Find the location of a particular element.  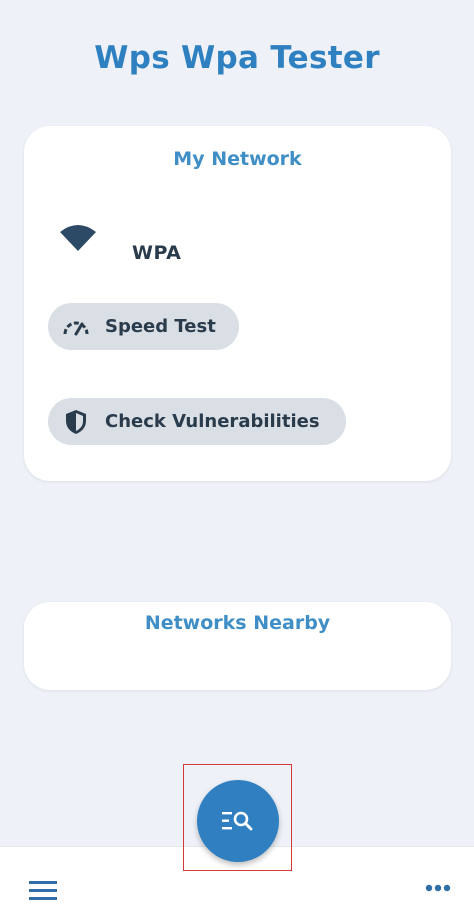

my-network-title: My Network is located at coordinates (237, 159).